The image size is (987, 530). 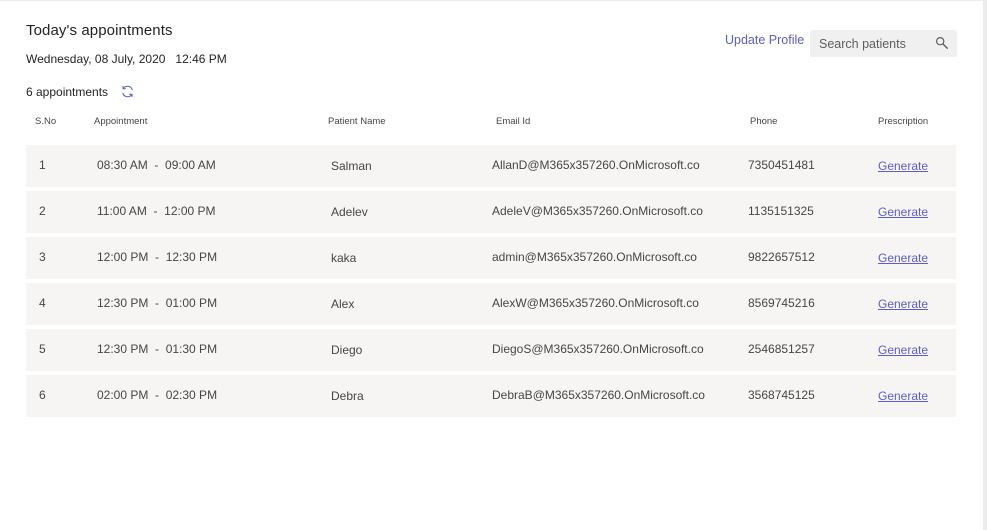 What do you see at coordinates (596, 165) in the screenshot?
I see `row-email: AllanD@M365x357260.OnMicrosoft.co` at bounding box center [596, 165].